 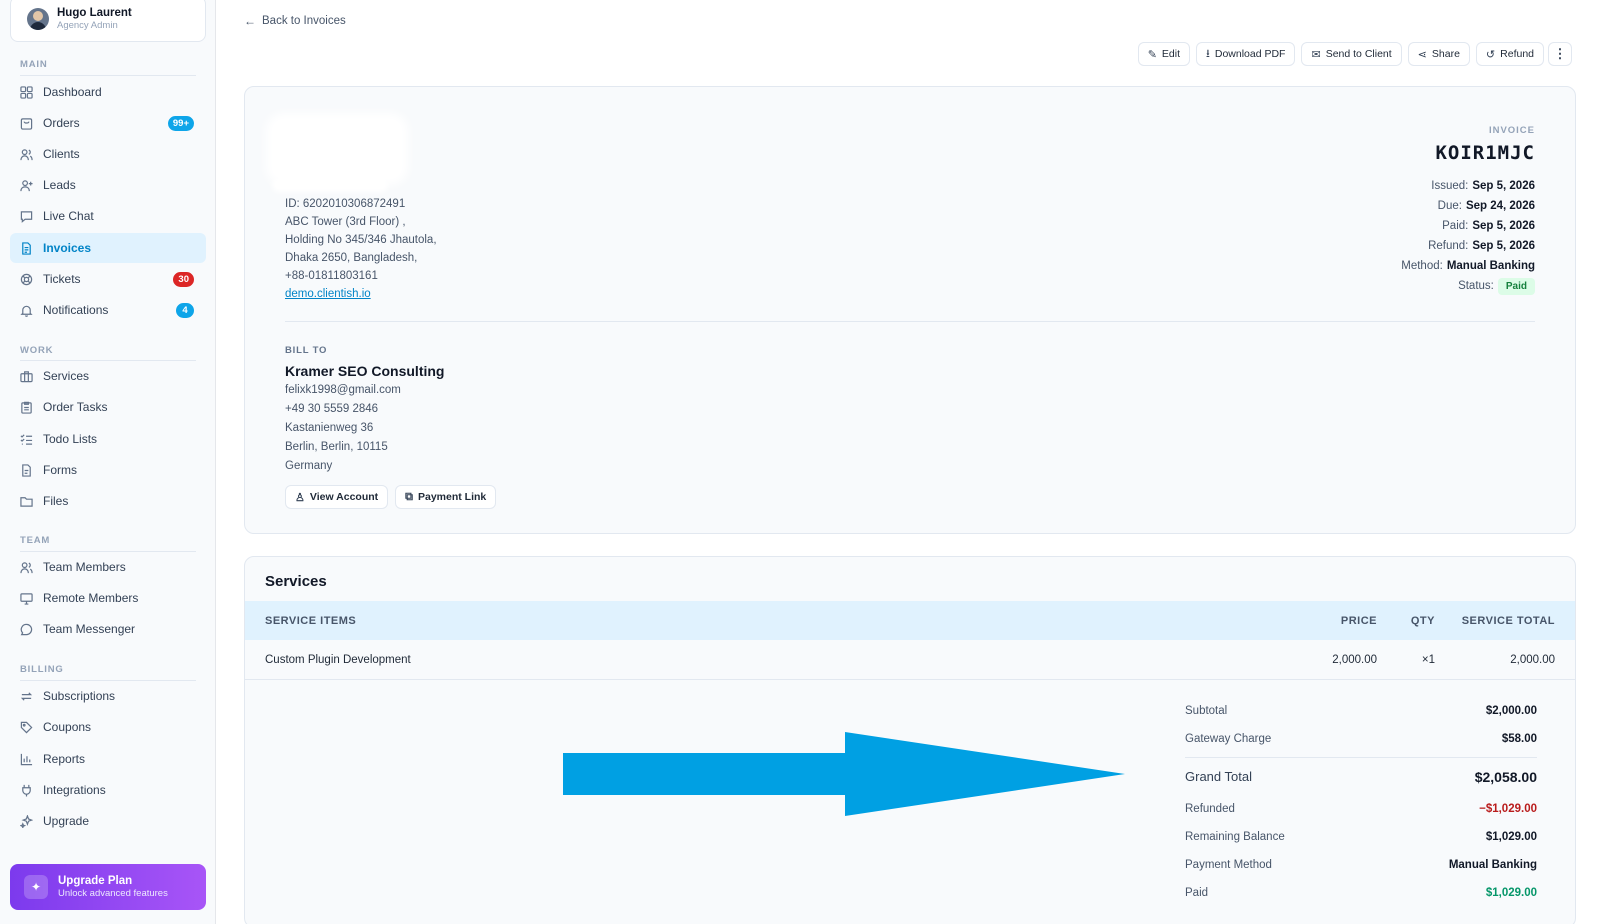 I want to click on sidebar-item-label: Leads, so click(x=59, y=185).